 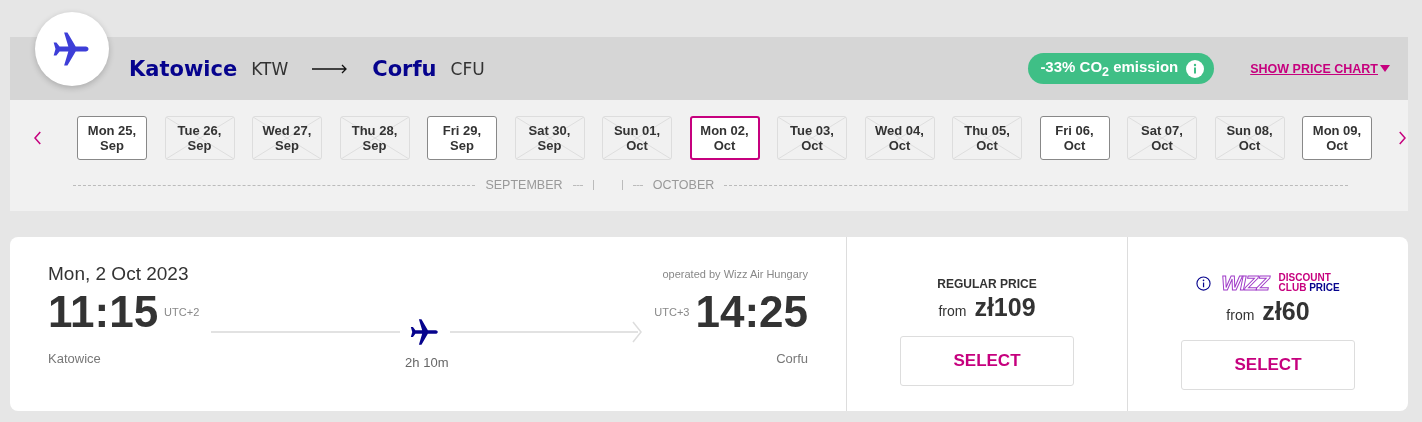 I want to click on club-label: CLUB, so click(x=1292, y=287).